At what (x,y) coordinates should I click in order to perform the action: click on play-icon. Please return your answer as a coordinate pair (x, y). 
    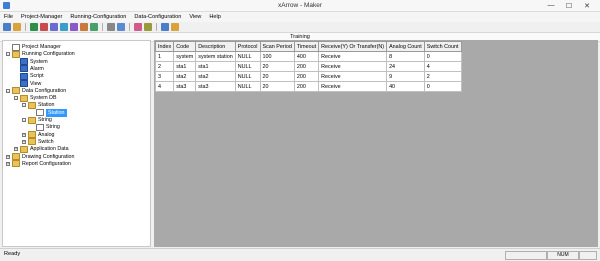
    Looking at the image, I should click on (111, 27).